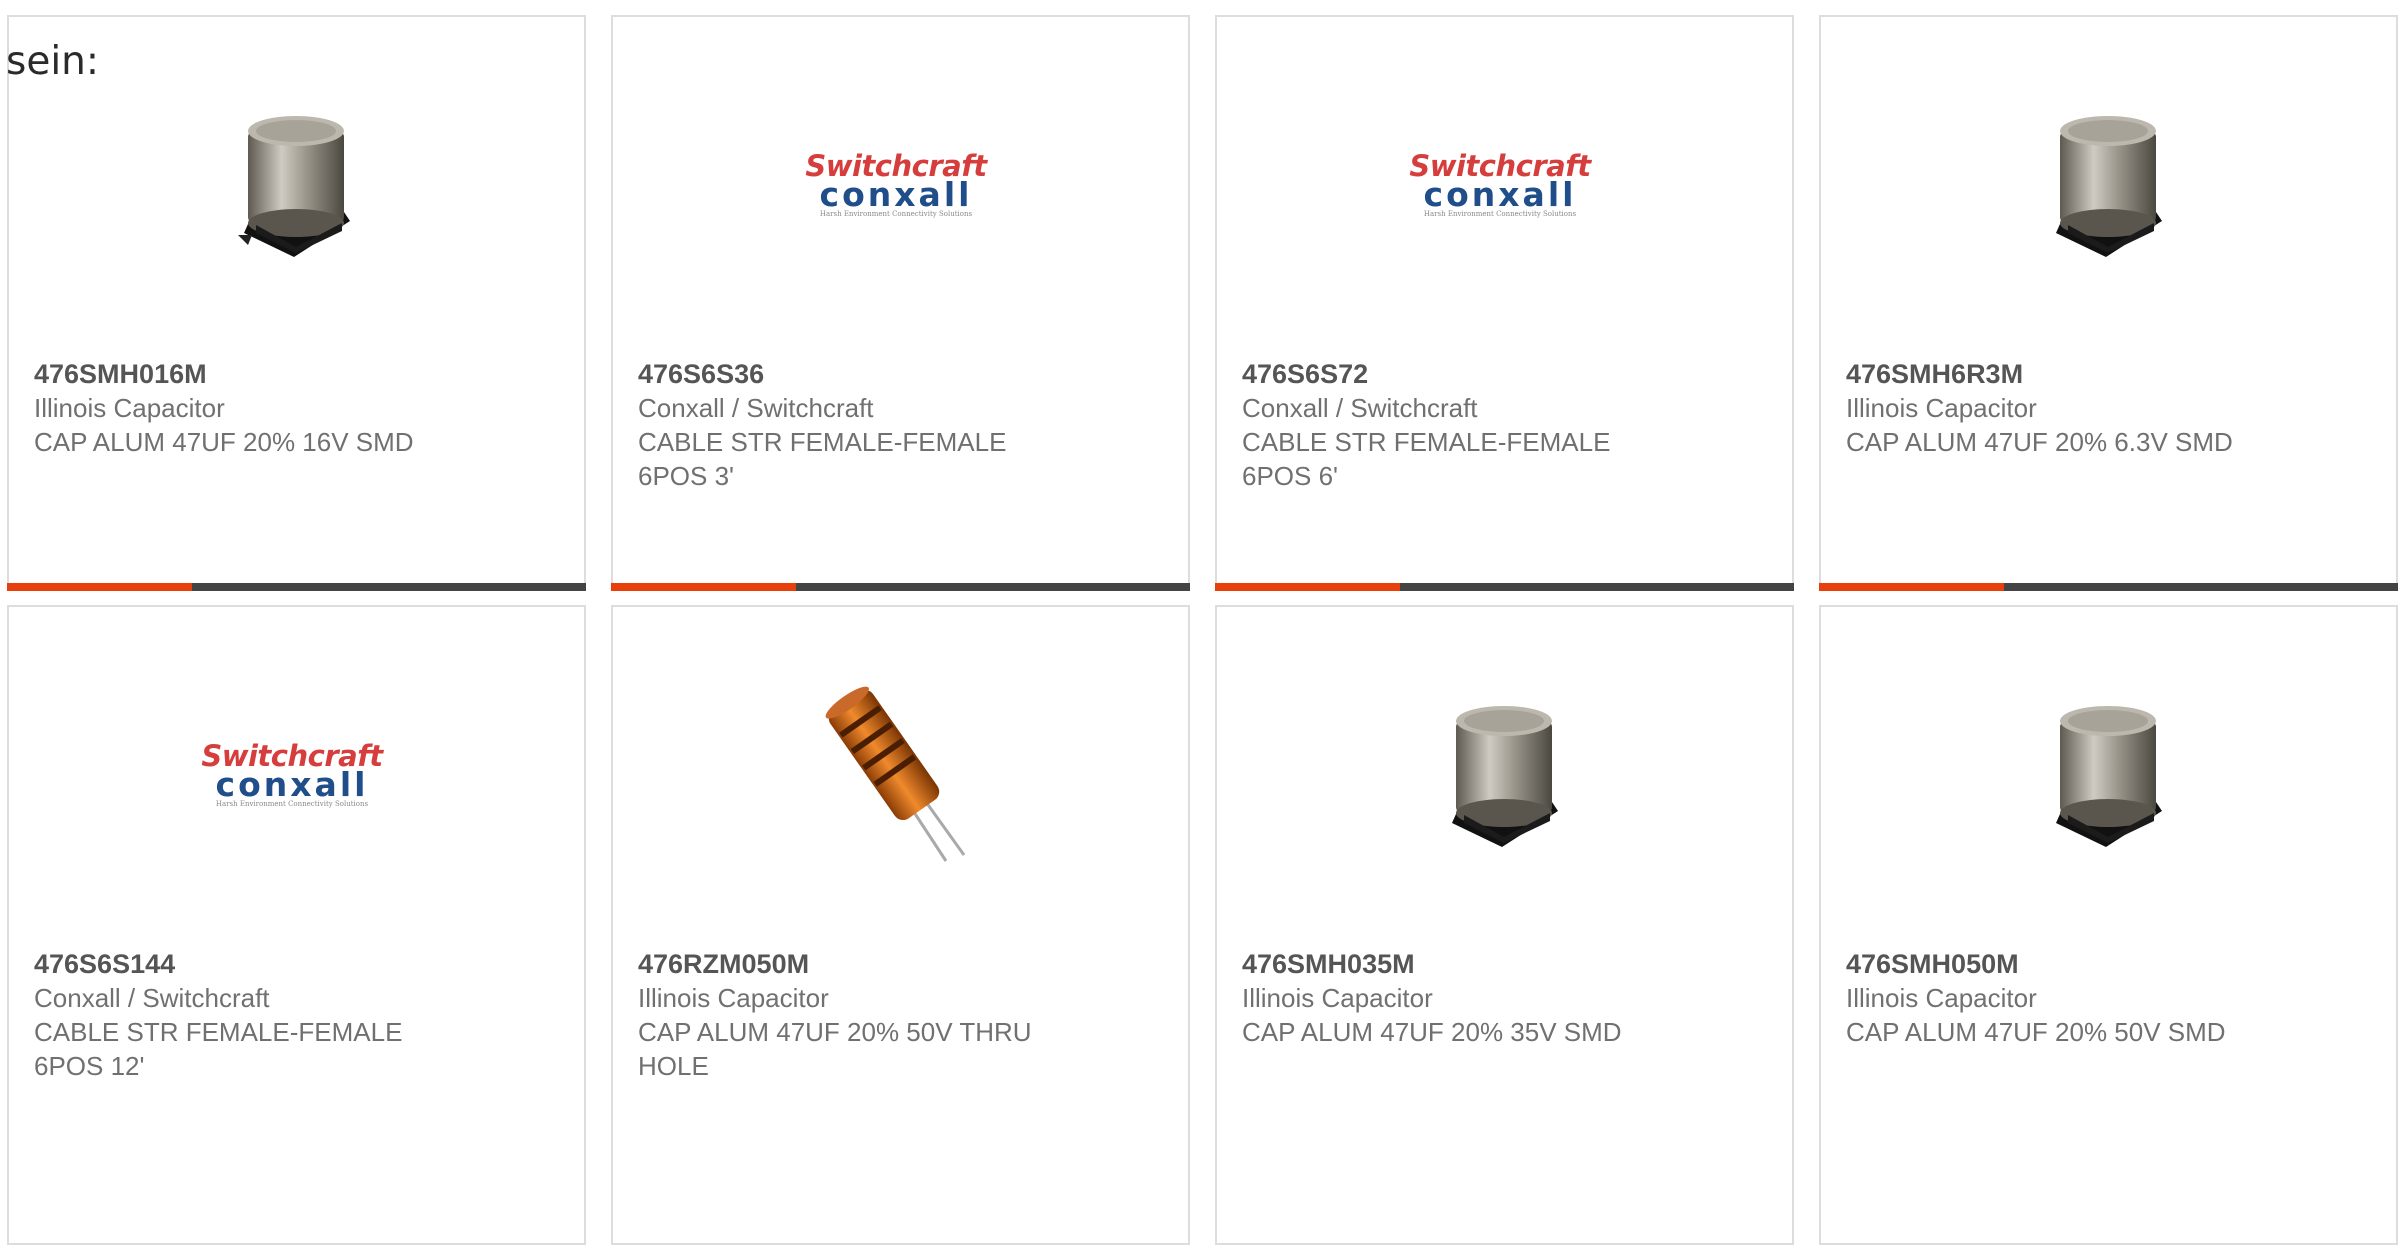  What do you see at coordinates (224, 442) in the screenshot?
I see `description: CAP ALUM 47UF 20% 16V SMD` at bounding box center [224, 442].